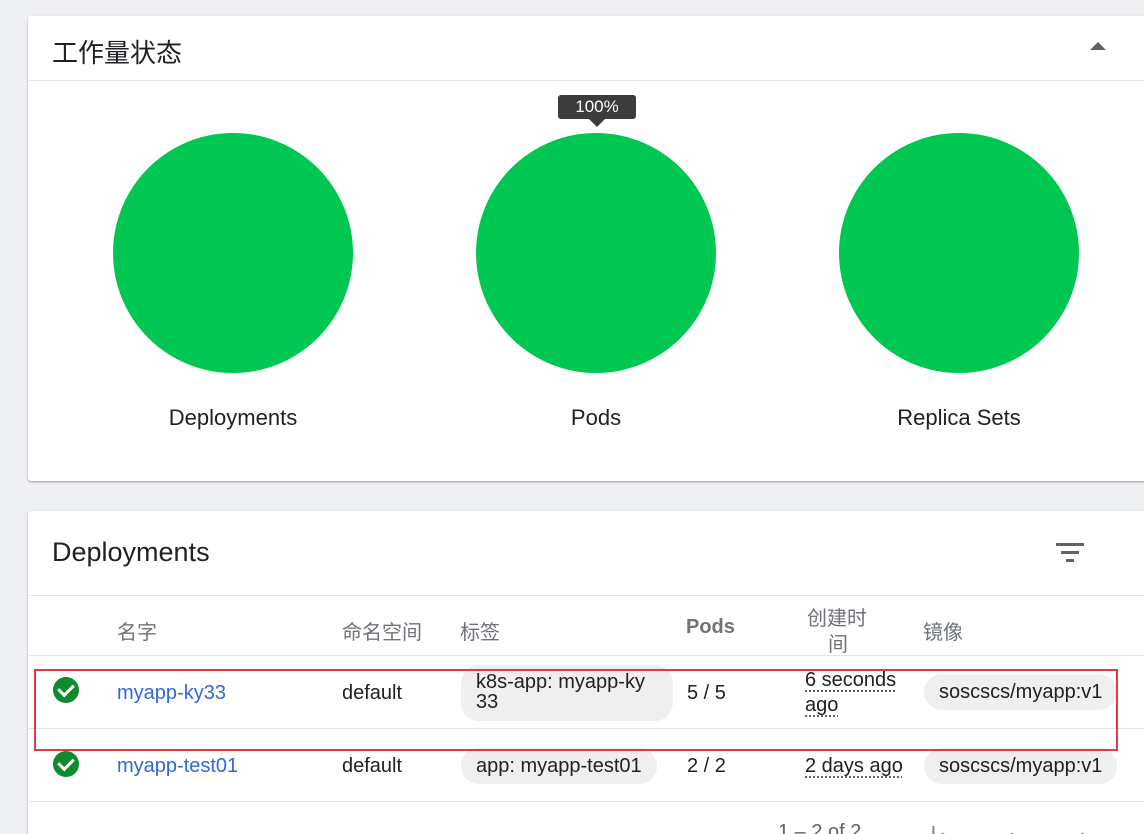 This screenshot has height=834, width=1144. What do you see at coordinates (851, 680) in the screenshot?
I see `created-cell-line1: 6 seconds` at bounding box center [851, 680].